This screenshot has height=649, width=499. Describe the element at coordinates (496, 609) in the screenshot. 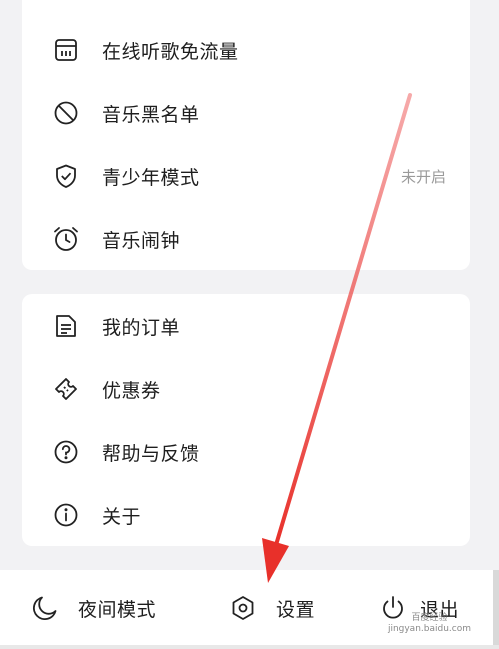

I see `edge-strip` at that location.